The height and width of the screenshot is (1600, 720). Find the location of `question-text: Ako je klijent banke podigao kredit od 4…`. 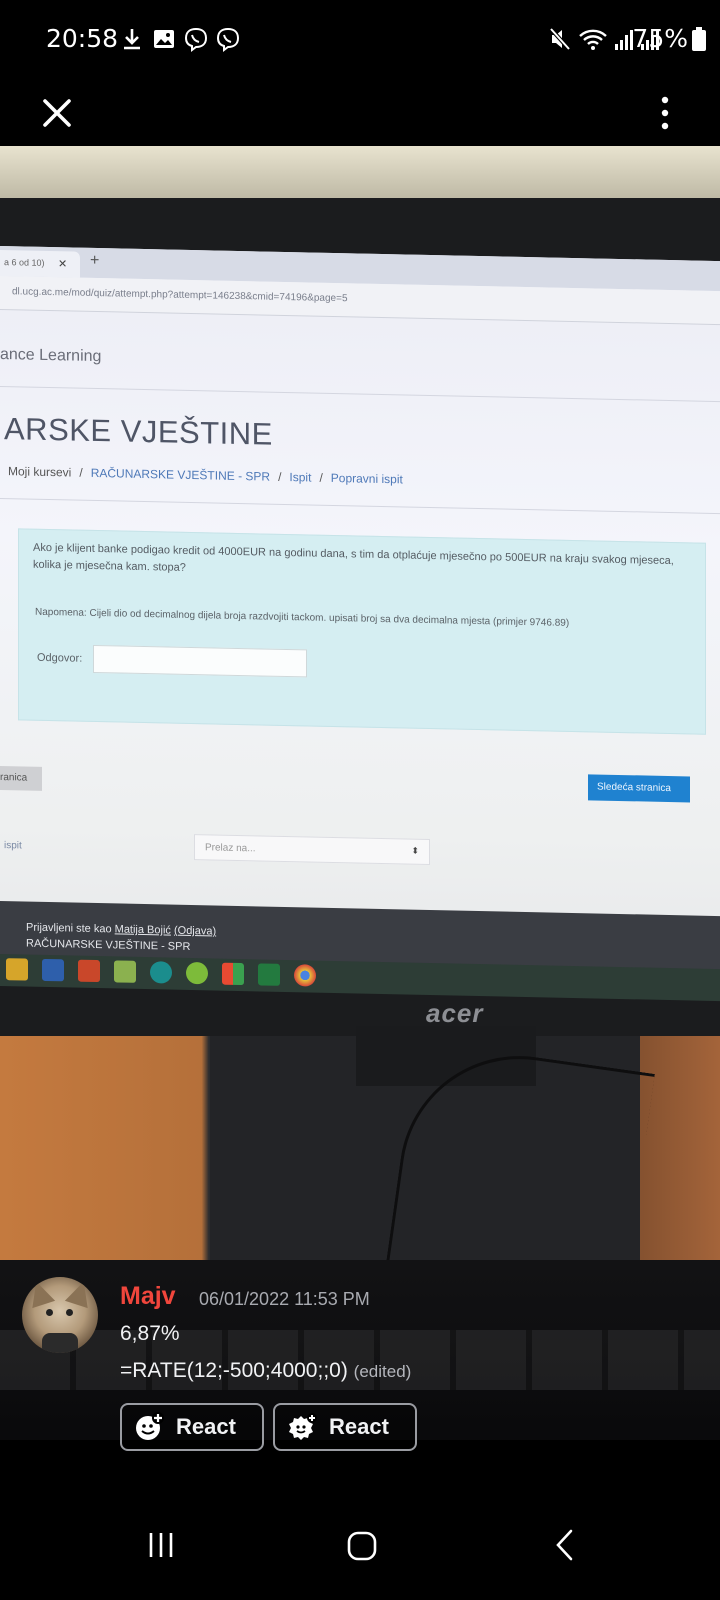

question-text: Ako je klijent banke podigao kredit od 4… is located at coordinates (353, 557).